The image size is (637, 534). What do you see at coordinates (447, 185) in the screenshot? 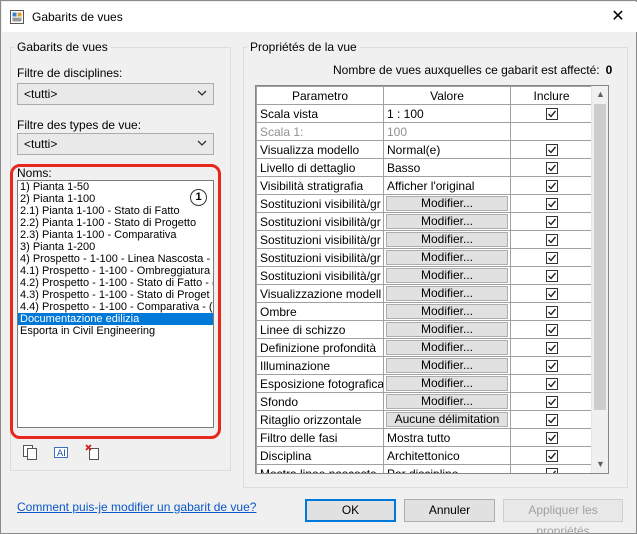
I see `property-value: Afficher l'original` at bounding box center [447, 185].